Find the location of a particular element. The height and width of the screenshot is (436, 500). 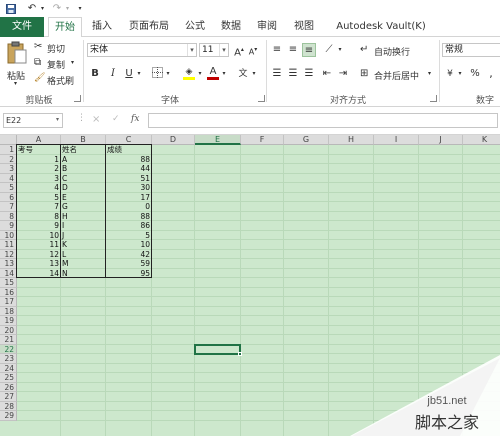

align-top-icon: ≡ is located at coordinates (277, 50).